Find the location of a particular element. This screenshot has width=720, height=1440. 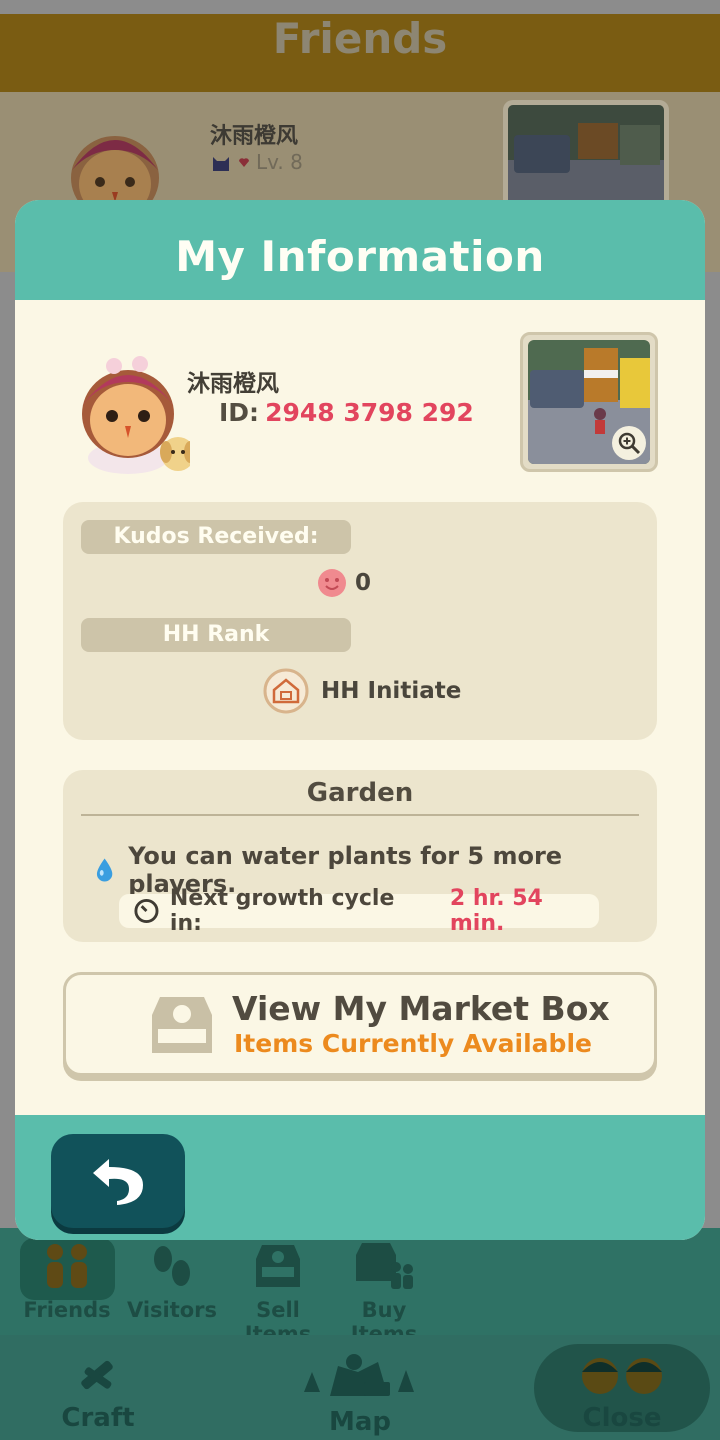

growth-cycle: Next growth cycle in: 2 hr. 54 min. is located at coordinates (359, 911).